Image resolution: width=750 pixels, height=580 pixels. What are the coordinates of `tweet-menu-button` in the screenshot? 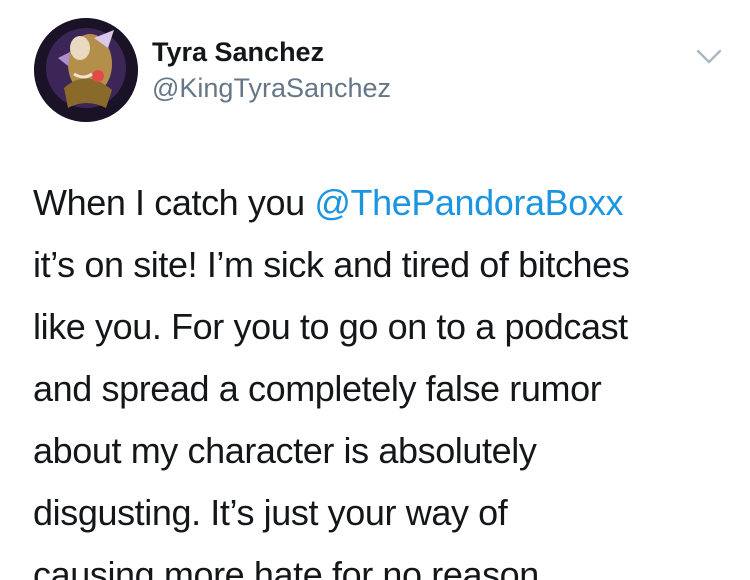 It's located at (709, 56).